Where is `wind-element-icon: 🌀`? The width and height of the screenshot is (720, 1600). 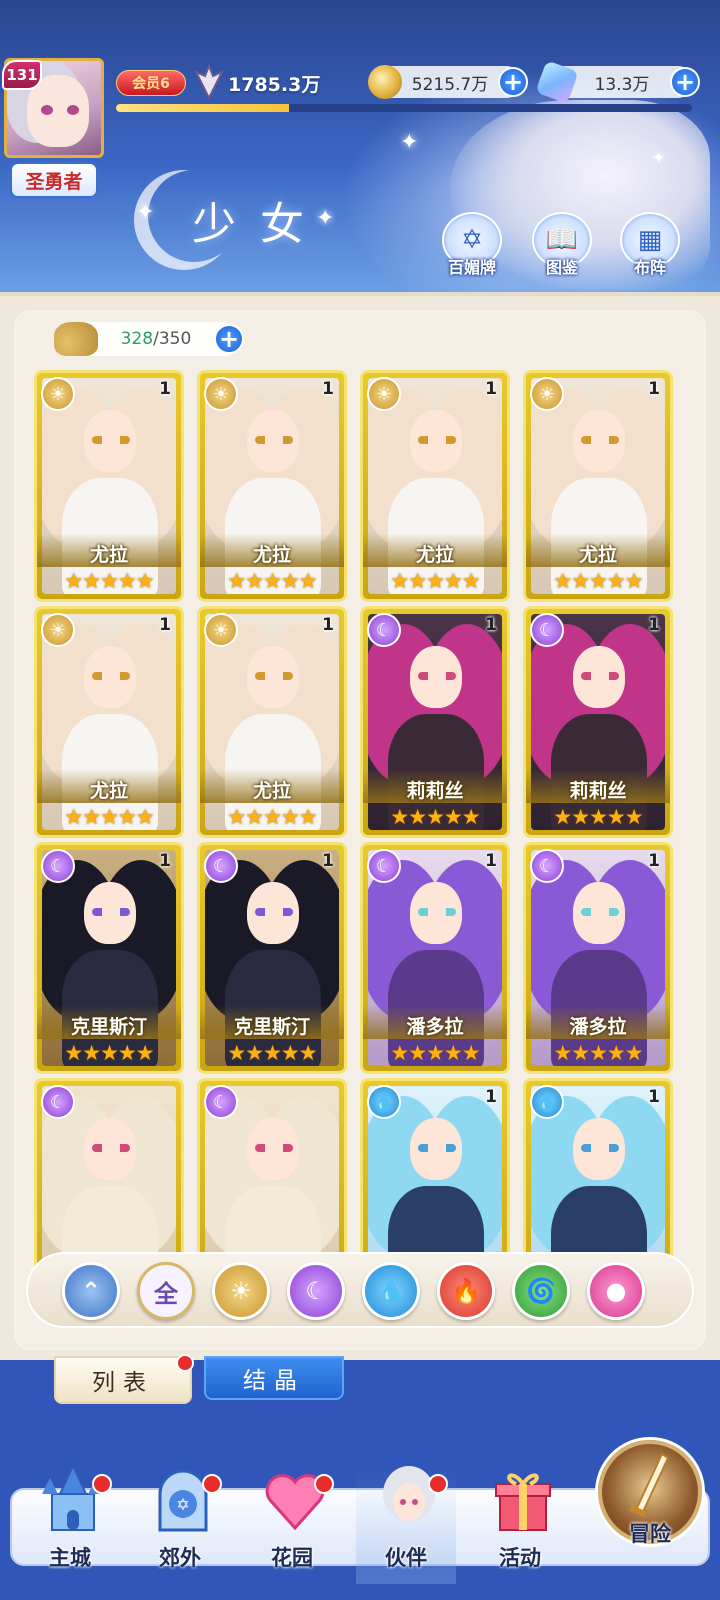 wind-element-icon: 🌀 is located at coordinates (541, 1291).